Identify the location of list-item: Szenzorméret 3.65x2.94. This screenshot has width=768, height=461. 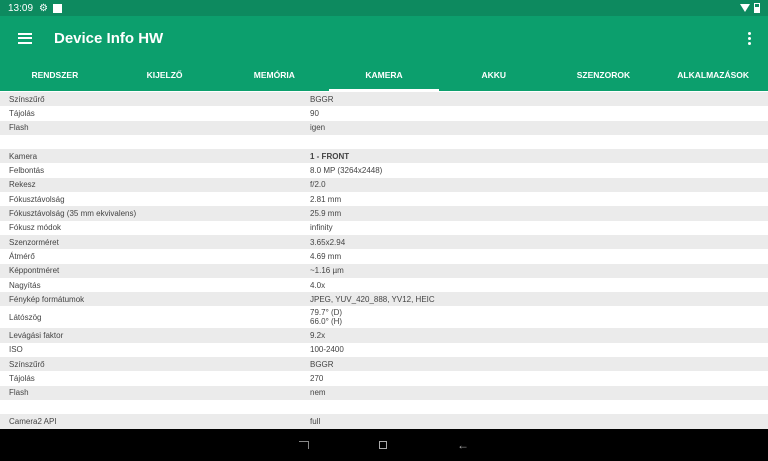
(384, 242).